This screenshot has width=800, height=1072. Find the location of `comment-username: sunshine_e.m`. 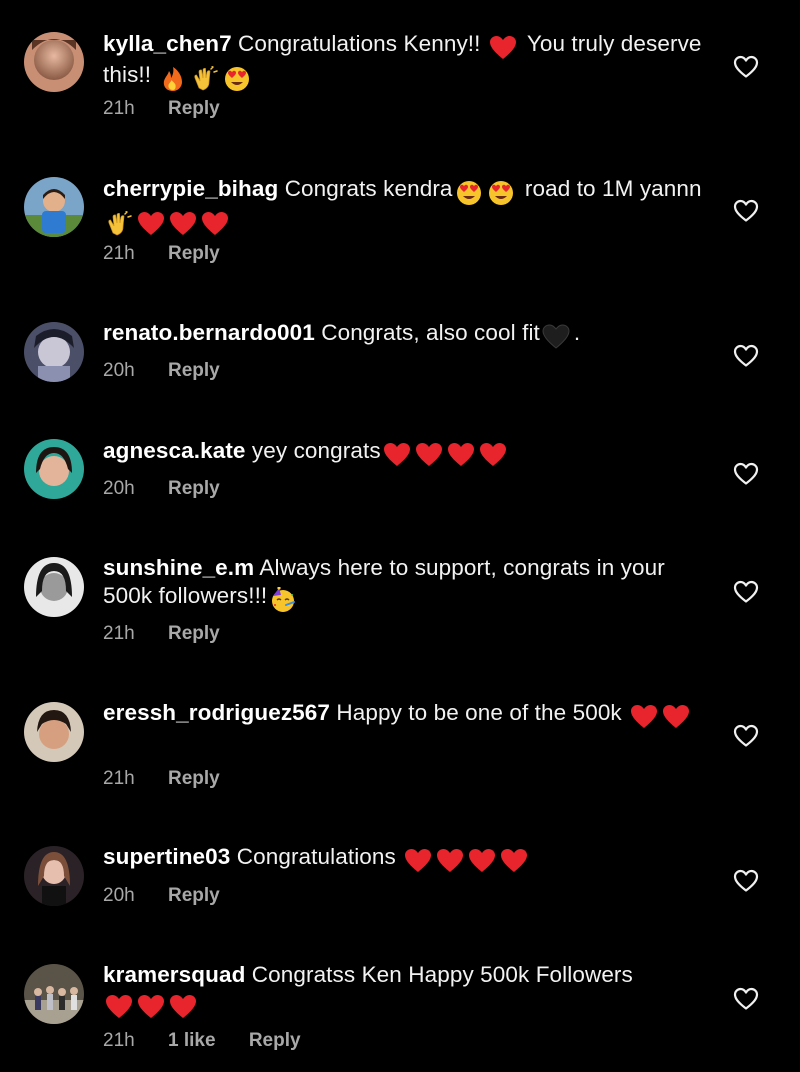

comment-username: sunshine_e.m is located at coordinates (178, 567).